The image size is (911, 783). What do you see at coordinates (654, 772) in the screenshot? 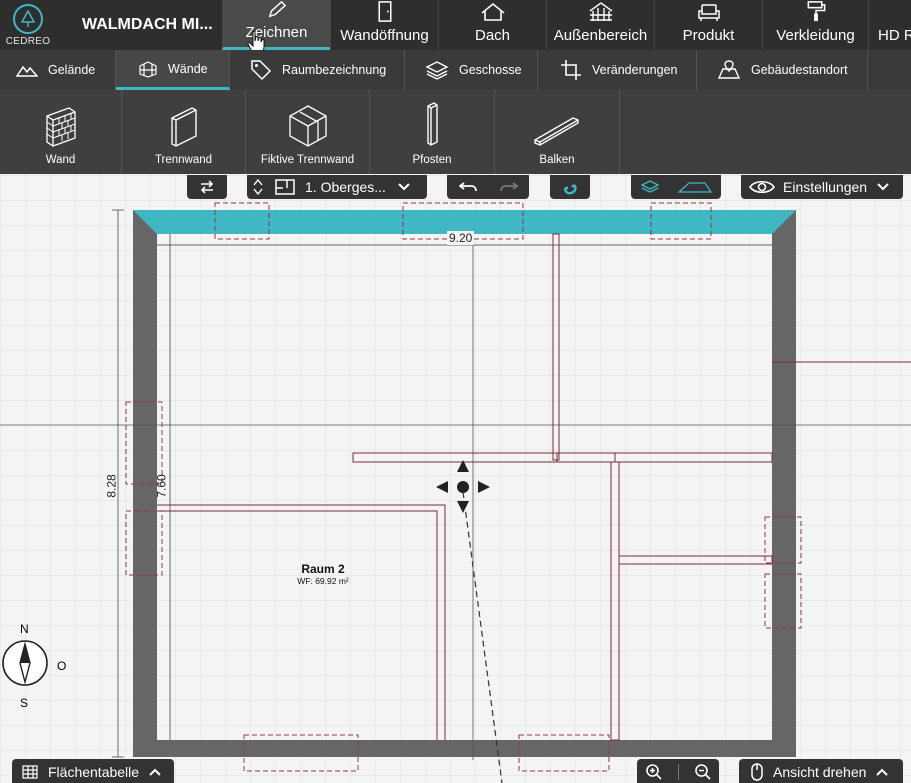
I see `zoom-in-icon` at bounding box center [654, 772].